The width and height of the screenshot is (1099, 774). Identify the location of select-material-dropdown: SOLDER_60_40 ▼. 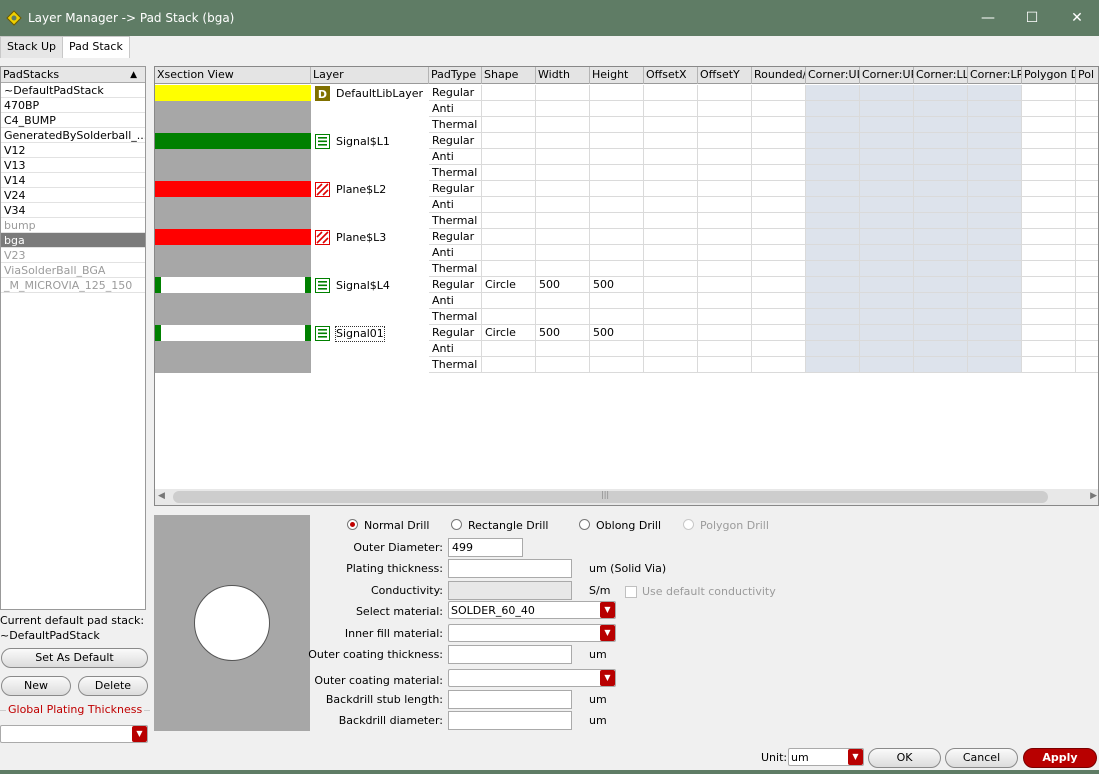
(532, 610).